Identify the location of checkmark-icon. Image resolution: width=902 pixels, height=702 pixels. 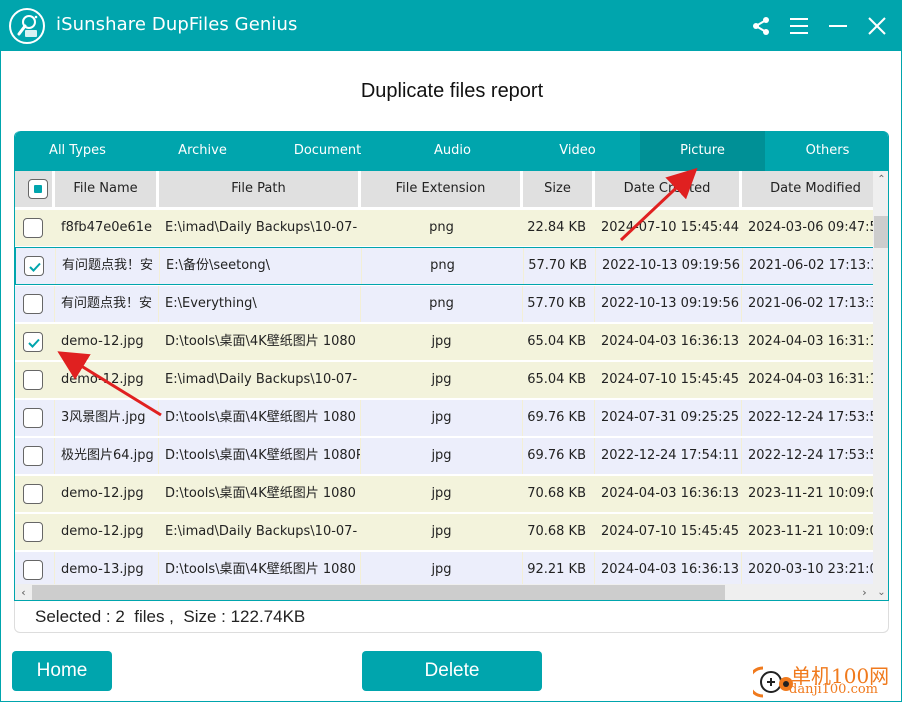
(35, 267).